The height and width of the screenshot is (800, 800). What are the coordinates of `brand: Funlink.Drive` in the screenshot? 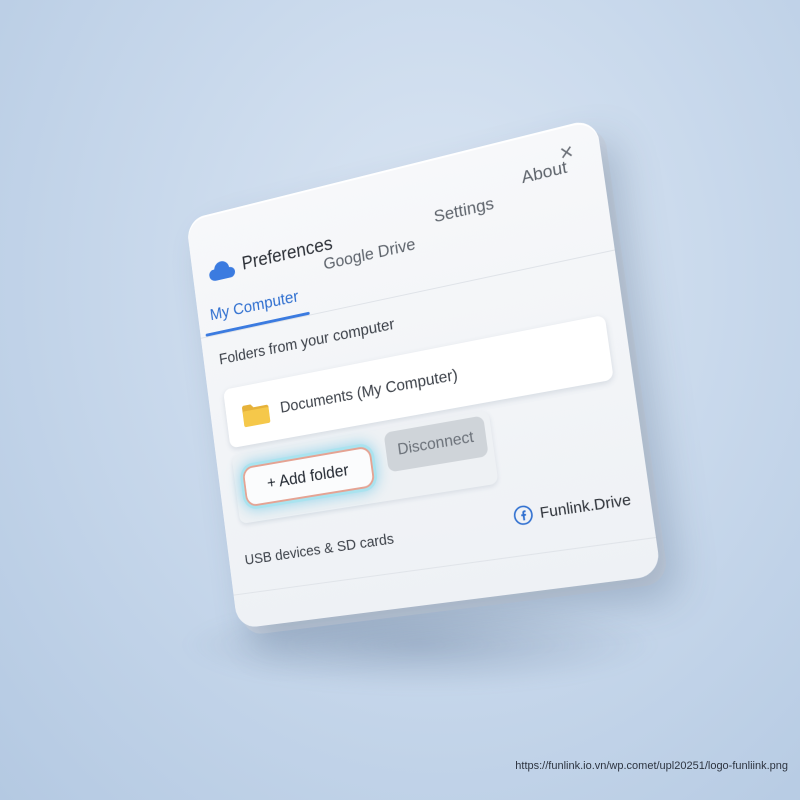 It's located at (572, 508).